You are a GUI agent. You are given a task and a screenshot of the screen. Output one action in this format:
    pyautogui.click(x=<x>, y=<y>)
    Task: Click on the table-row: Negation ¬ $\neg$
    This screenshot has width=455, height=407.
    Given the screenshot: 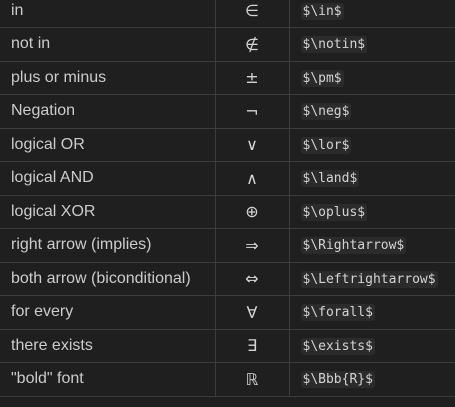 What is the action you would take?
    pyautogui.click(x=227, y=111)
    